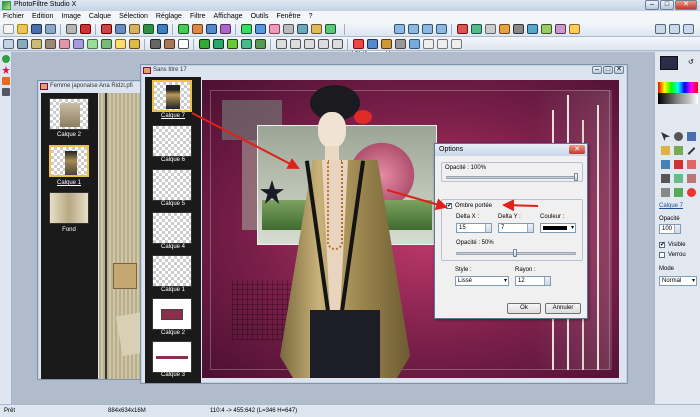  What do you see at coordinates (678, 93) in the screenshot?
I see `color-palette` at bounding box center [678, 93].